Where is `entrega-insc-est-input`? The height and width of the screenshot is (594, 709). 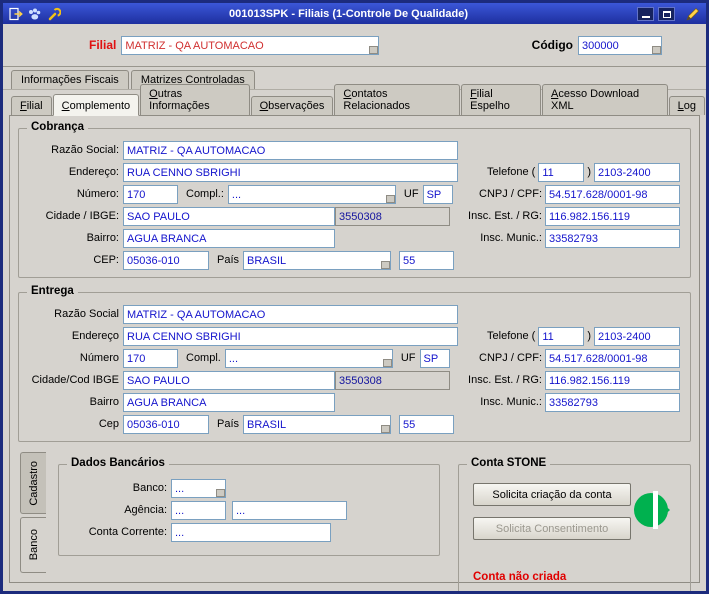 entrega-insc-est-input is located at coordinates (612, 380).